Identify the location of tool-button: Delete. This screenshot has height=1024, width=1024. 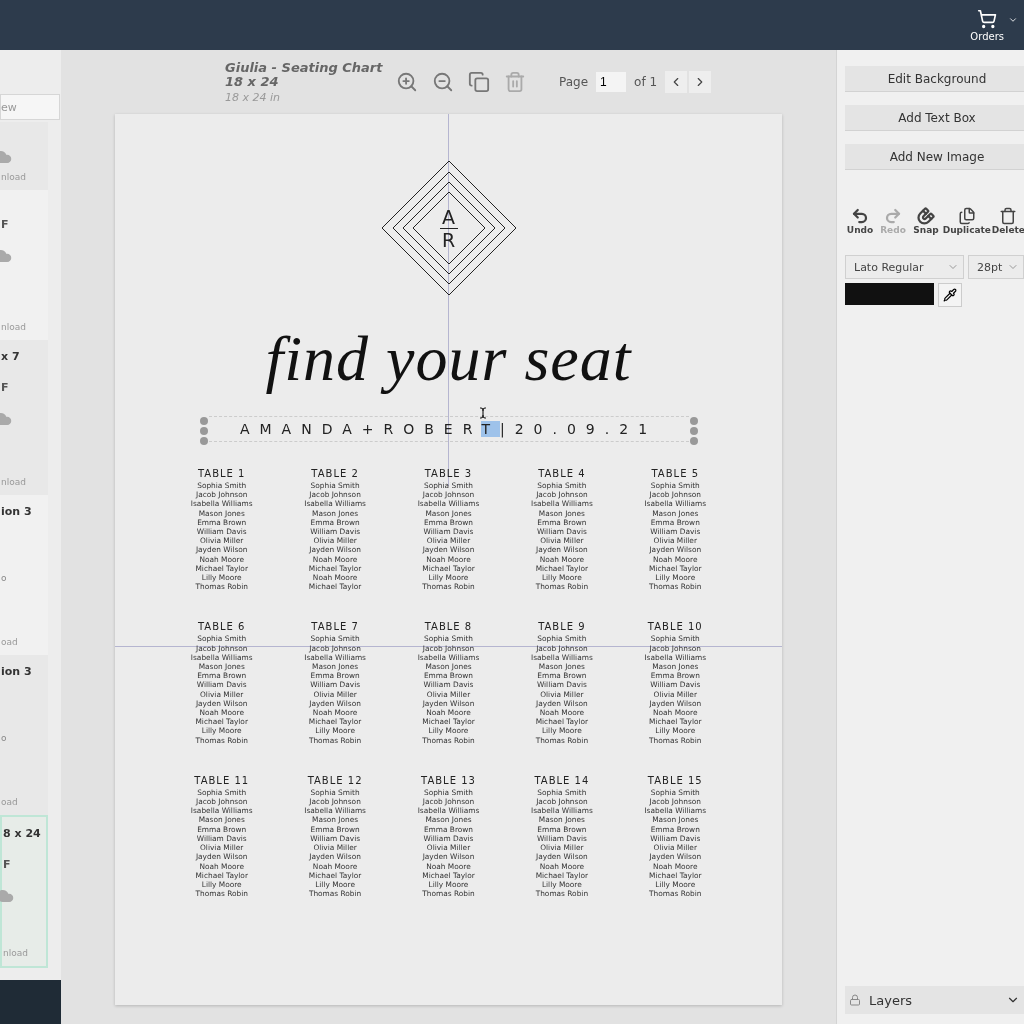
(1008, 221).